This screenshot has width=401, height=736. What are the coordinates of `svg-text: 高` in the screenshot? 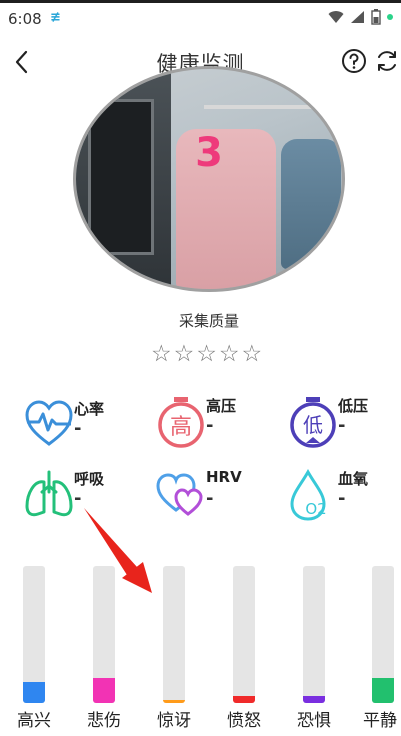 It's located at (181, 427).